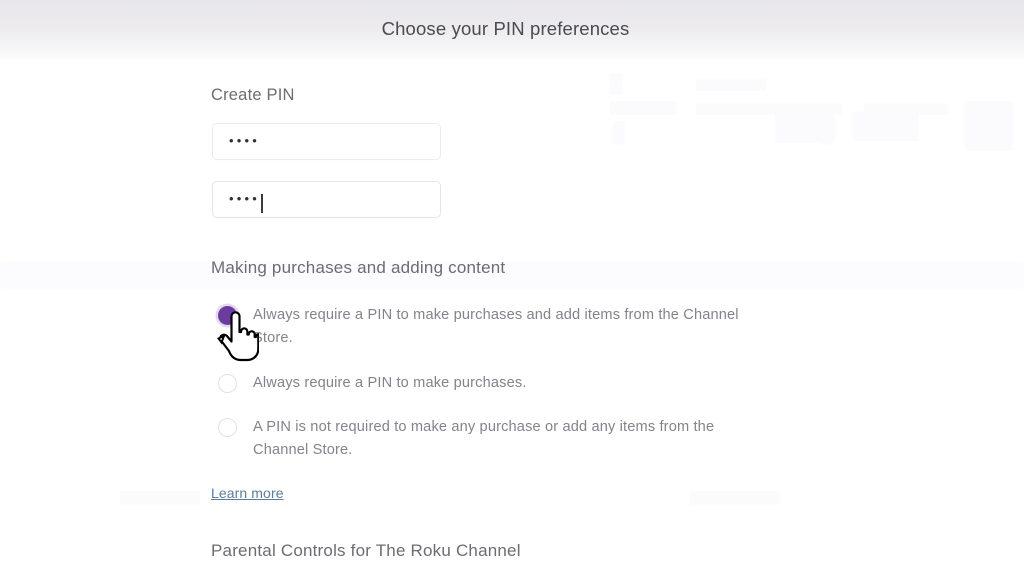  What do you see at coordinates (390, 383) in the screenshot?
I see `radio-option-label: Always require a PIN to make purchases.` at bounding box center [390, 383].